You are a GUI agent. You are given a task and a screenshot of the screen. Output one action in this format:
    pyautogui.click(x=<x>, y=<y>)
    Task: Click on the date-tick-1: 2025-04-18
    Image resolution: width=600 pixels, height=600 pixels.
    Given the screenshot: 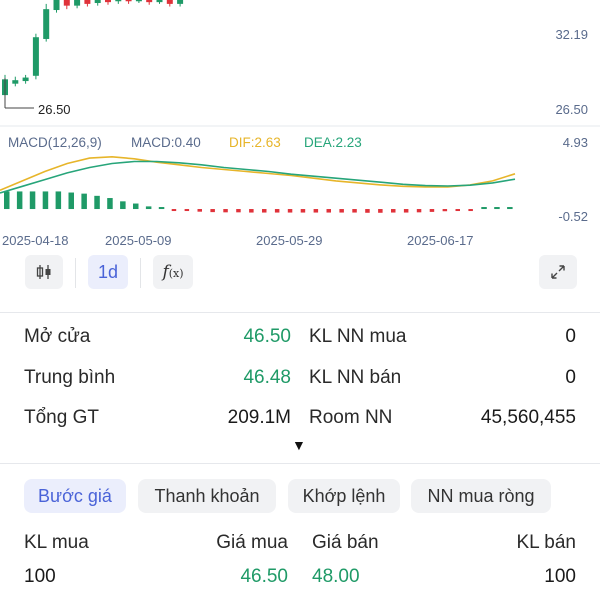 What is the action you would take?
    pyautogui.click(x=35, y=240)
    